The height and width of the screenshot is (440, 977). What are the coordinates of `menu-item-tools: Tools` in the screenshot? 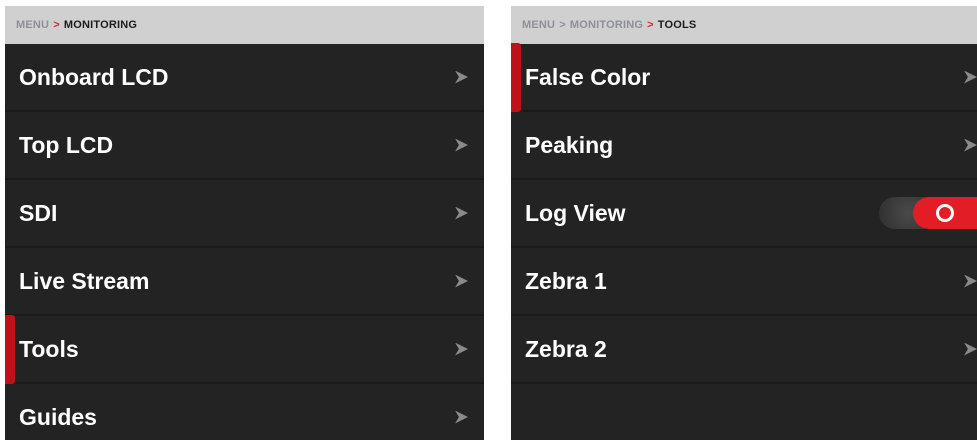 It's located at (244, 349).